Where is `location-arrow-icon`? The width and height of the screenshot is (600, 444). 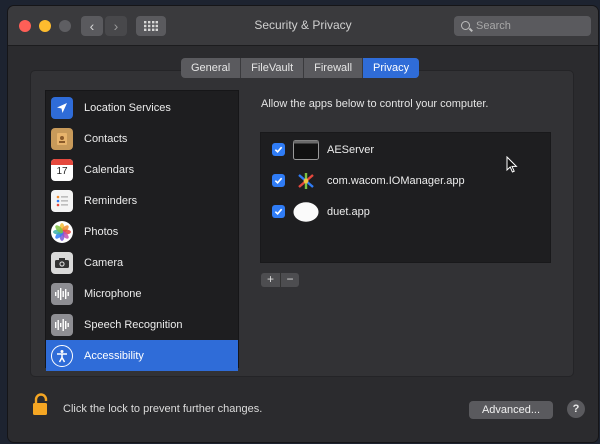 location-arrow-icon is located at coordinates (62, 107).